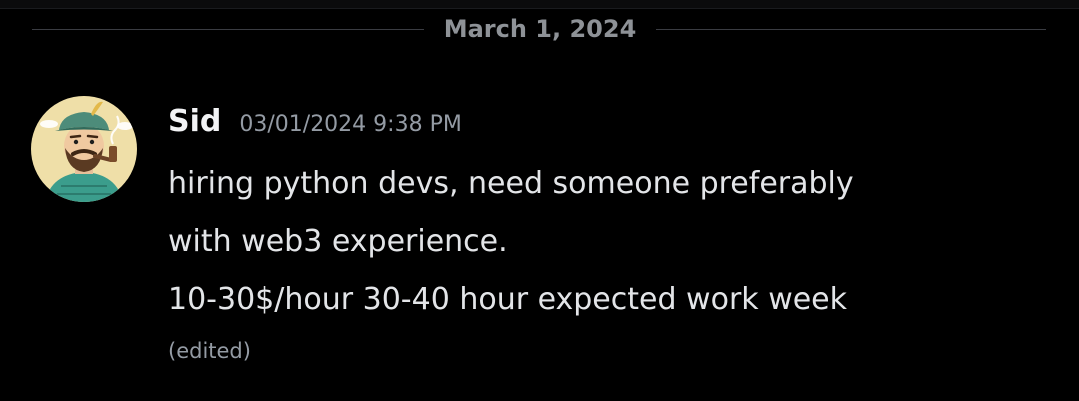 This screenshot has width=1079, height=401. I want to click on edited-indicator: (edited), so click(209, 351).